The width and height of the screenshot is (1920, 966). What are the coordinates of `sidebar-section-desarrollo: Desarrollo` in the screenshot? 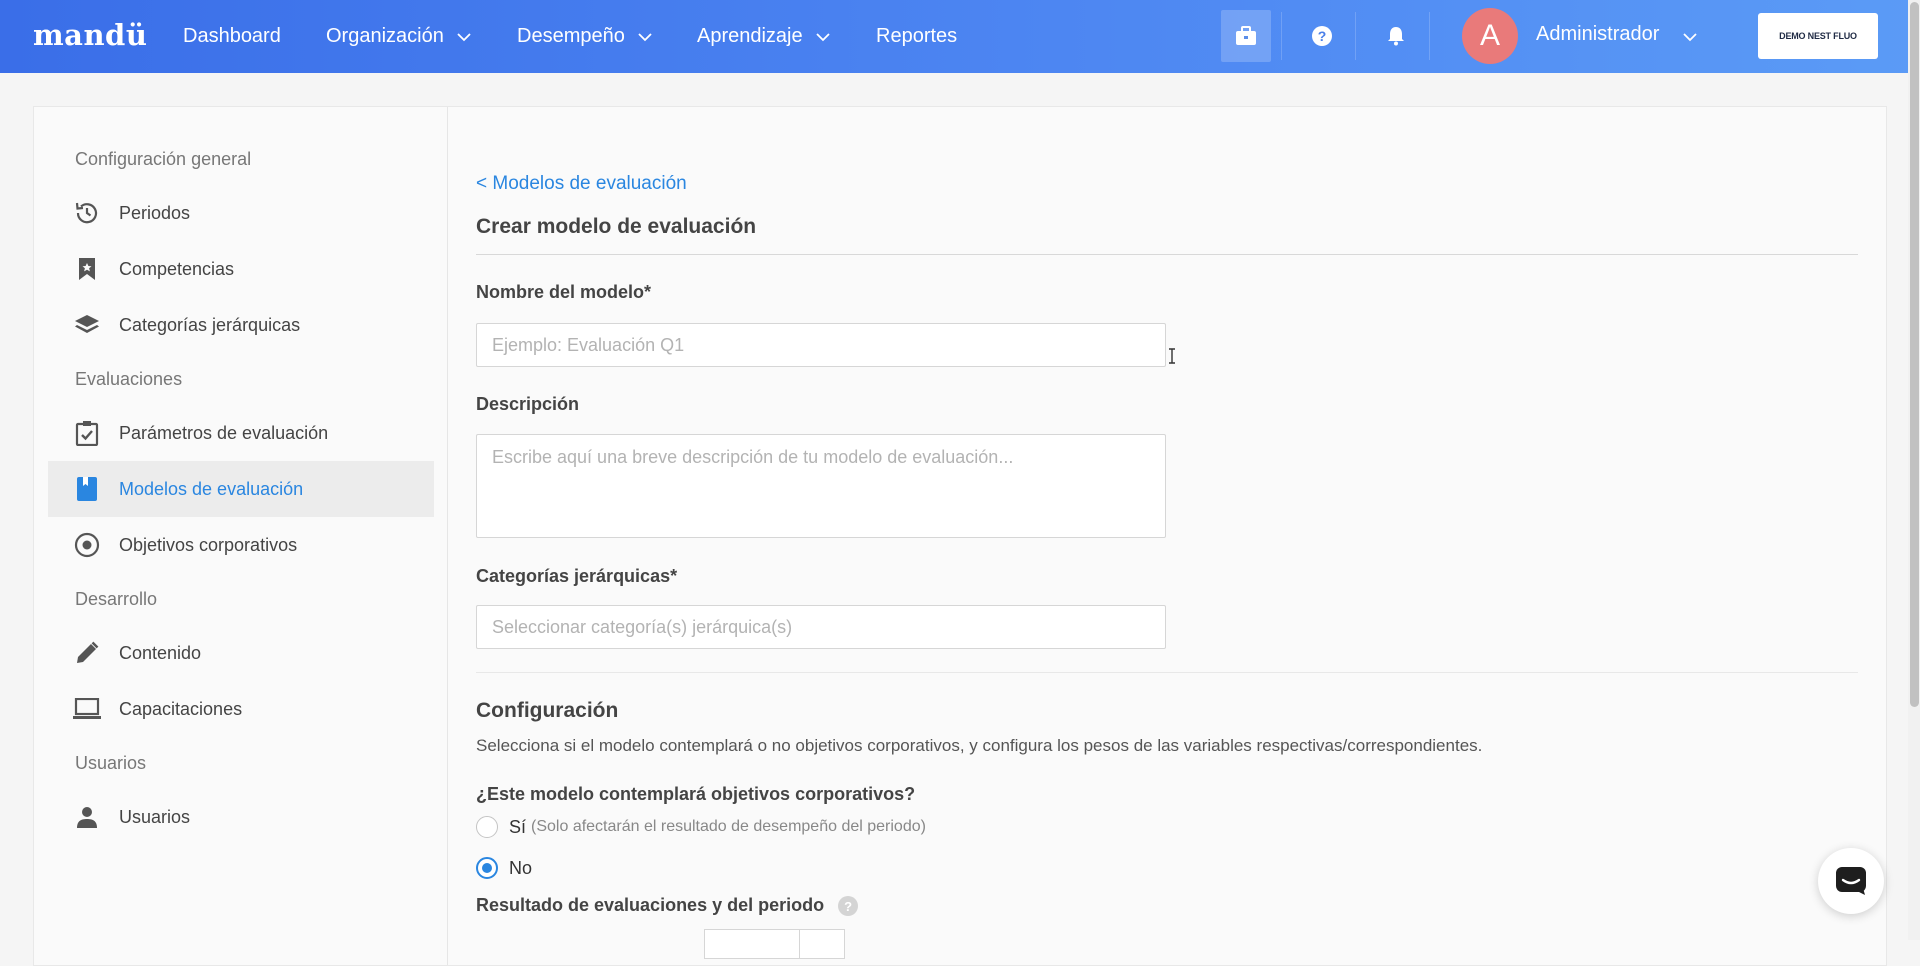 It's located at (116, 599).